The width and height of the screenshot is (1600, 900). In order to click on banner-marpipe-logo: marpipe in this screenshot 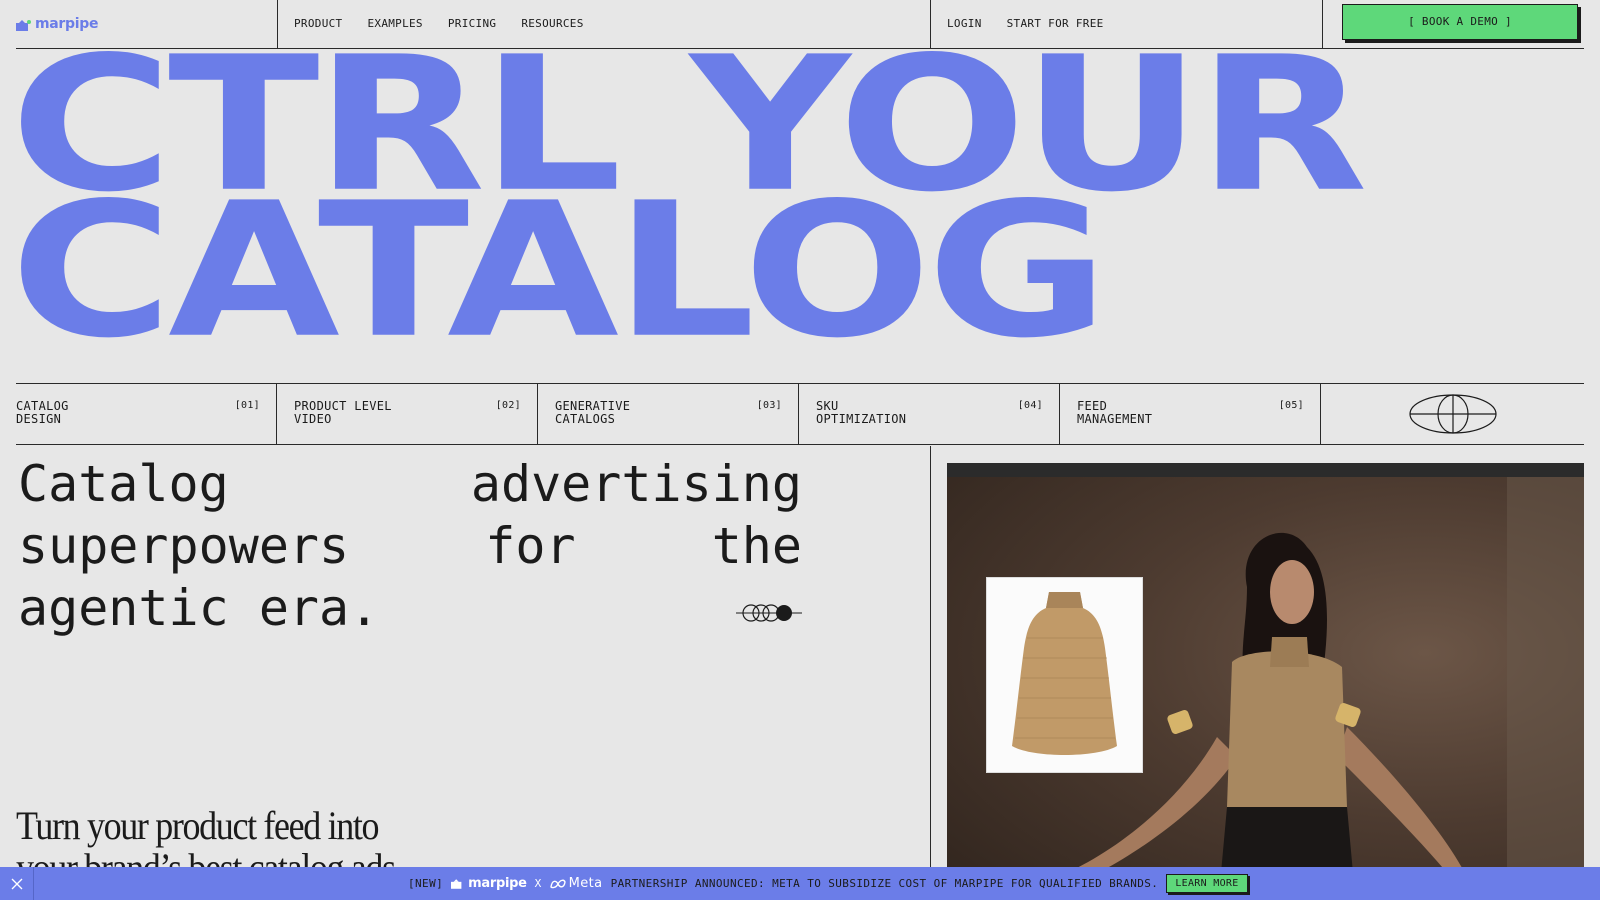, I will do `click(489, 883)`.